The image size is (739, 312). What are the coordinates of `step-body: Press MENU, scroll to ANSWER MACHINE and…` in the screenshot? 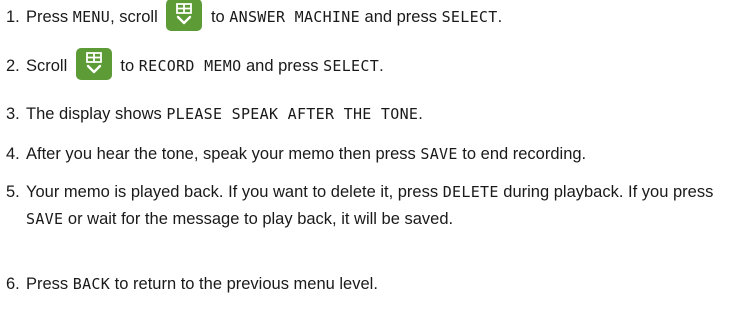 It's located at (264, 15).